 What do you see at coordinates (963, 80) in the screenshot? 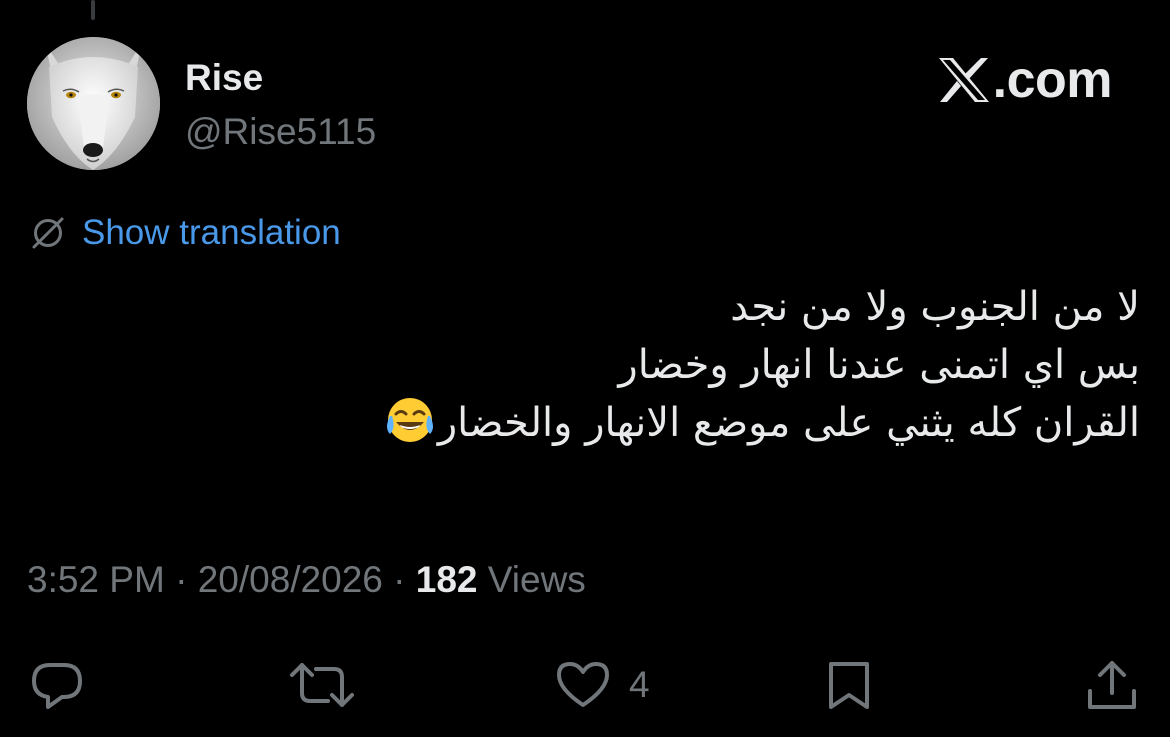
I see `x-logo-icon` at bounding box center [963, 80].